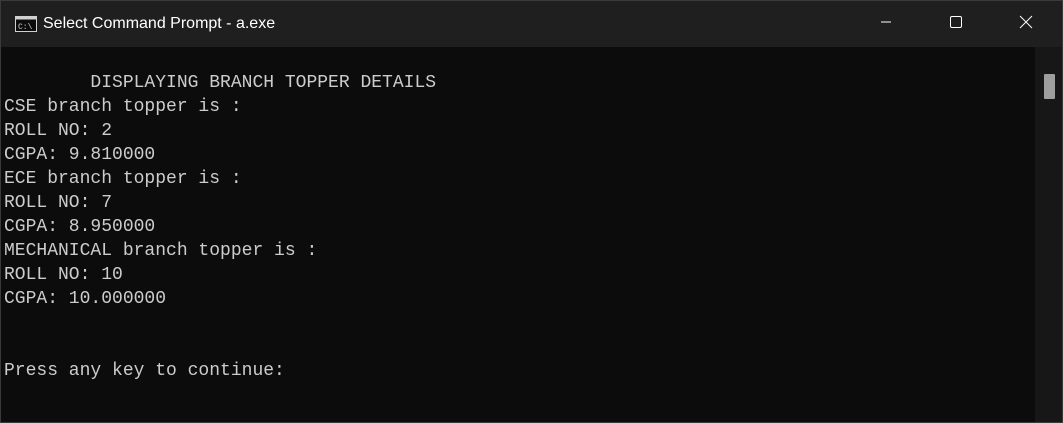 This screenshot has width=1063, height=423. Describe the element at coordinates (80, 227) in the screenshot. I see `terminal-line: CGPA: 8.950000` at that location.